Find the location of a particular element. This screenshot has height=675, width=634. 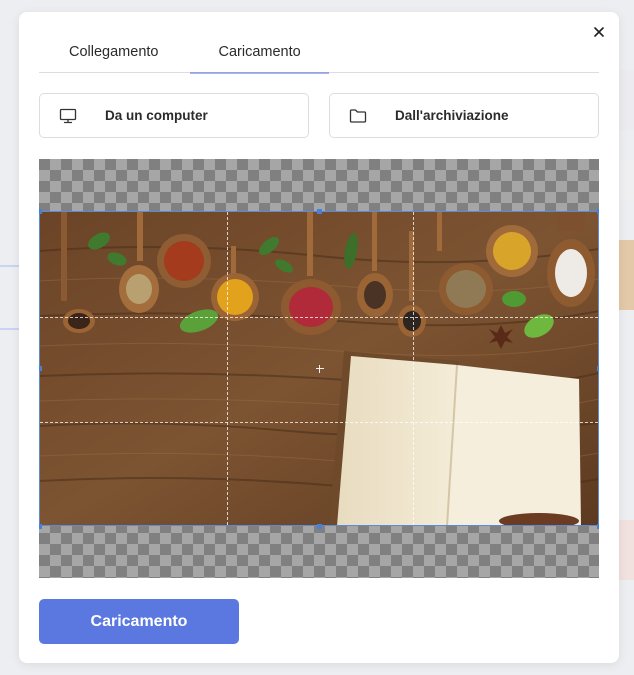

tab-link: Collegamento is located at coordinates (113, 51).